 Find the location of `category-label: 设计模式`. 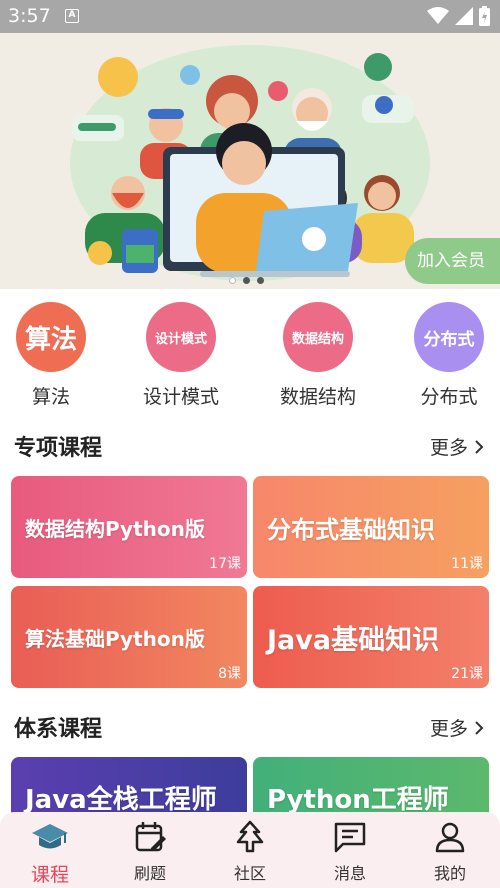

category-label: 设计模式 is located at coordinates (180, 397).